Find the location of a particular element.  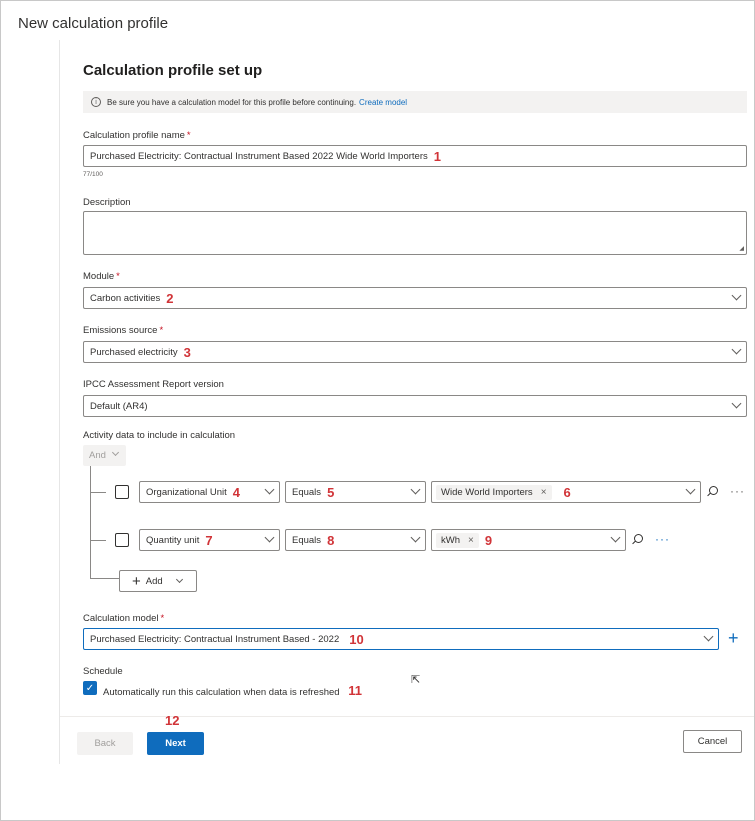

module-label-text: Module is located at coordinates (99, 276).